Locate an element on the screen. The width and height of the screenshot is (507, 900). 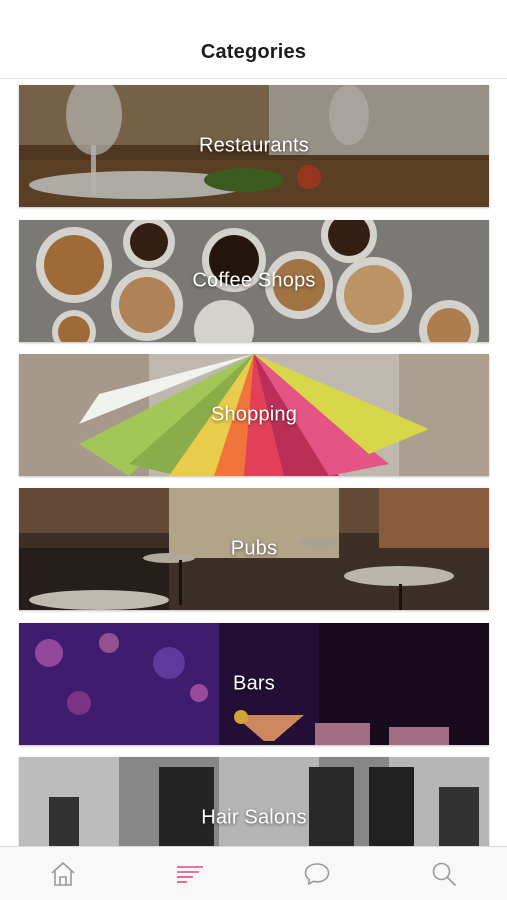
tab-categories is located at coordinates (190, 874).